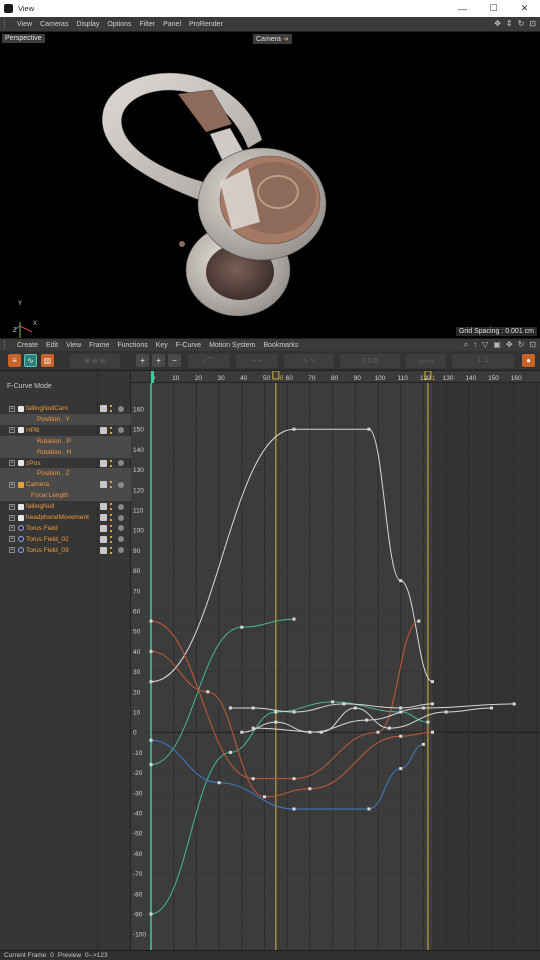  What do you see at coordinates (172, 24) in the screenshot?
I see `menu-panel: Panel` at bounding box center [172, 24].